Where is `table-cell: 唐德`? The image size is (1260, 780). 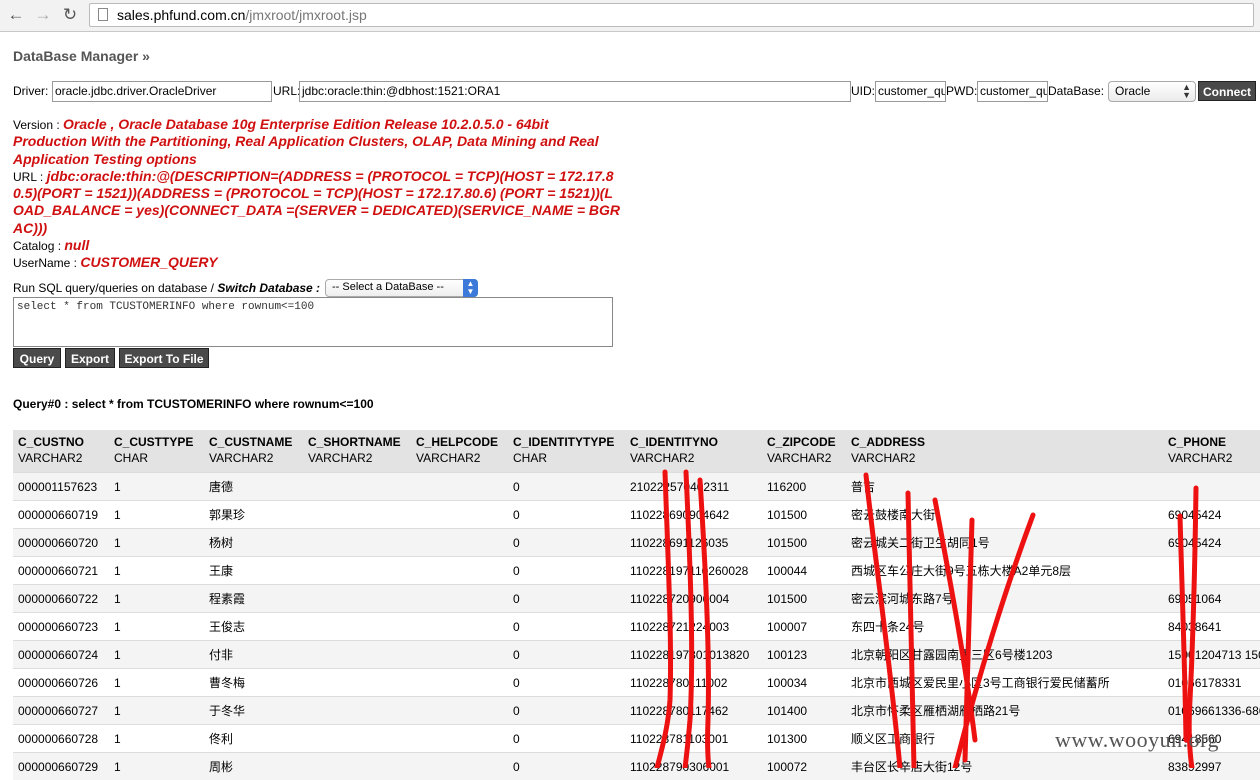 table-cell: 唐德 is located at coordinates (253, 487).